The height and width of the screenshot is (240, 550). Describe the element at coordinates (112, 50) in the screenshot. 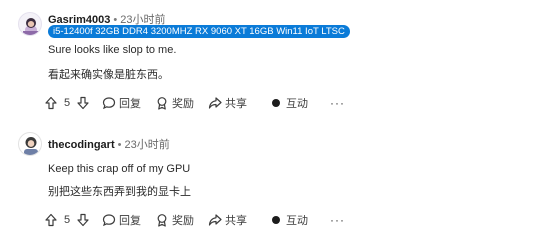

I see `comment-text: Sure looks like slop to me.` at that location.